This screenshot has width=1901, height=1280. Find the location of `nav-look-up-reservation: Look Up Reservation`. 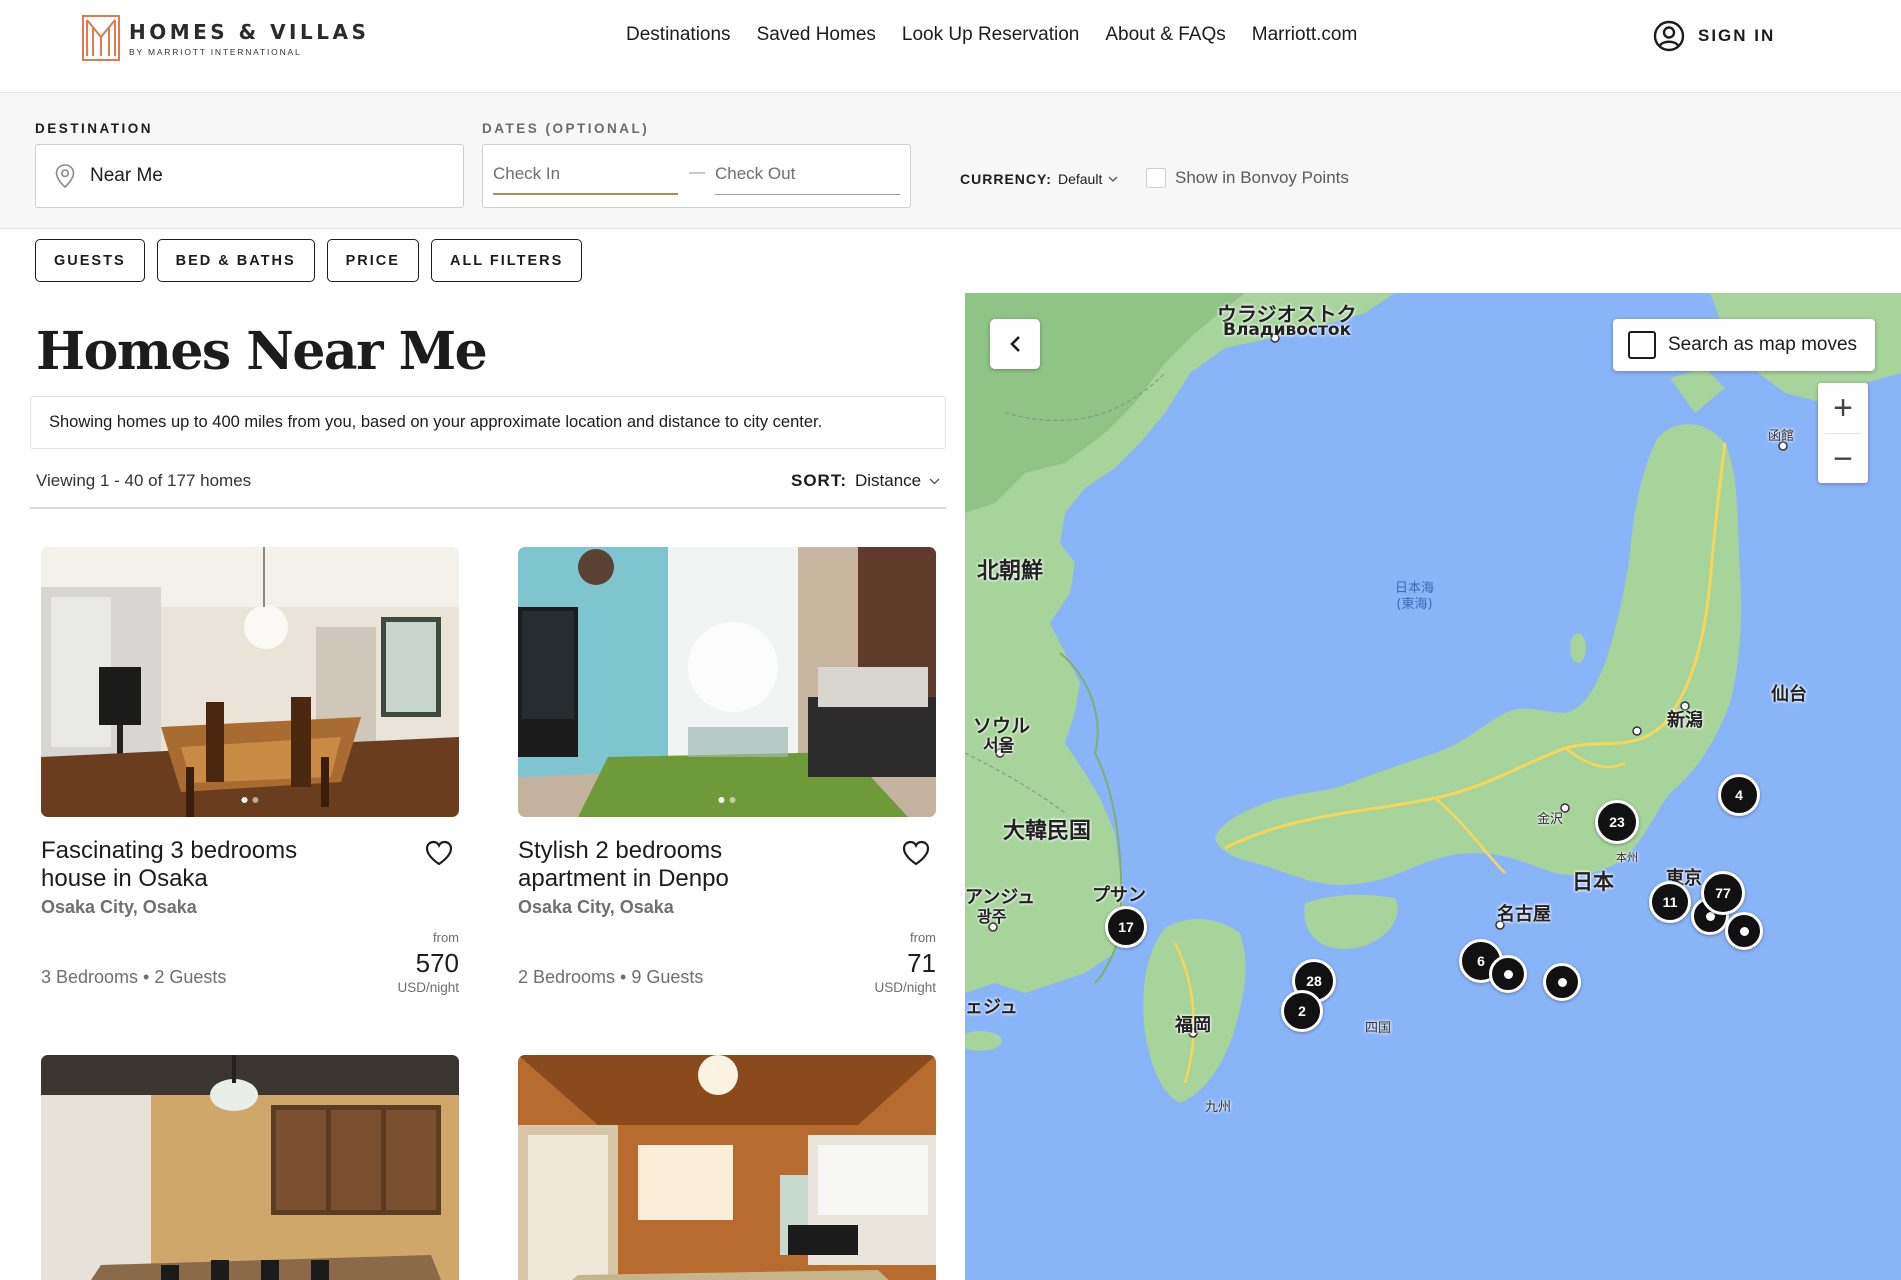

nav-look-up-reservation: Look Up Reservation is located at coordinates (990, 35).